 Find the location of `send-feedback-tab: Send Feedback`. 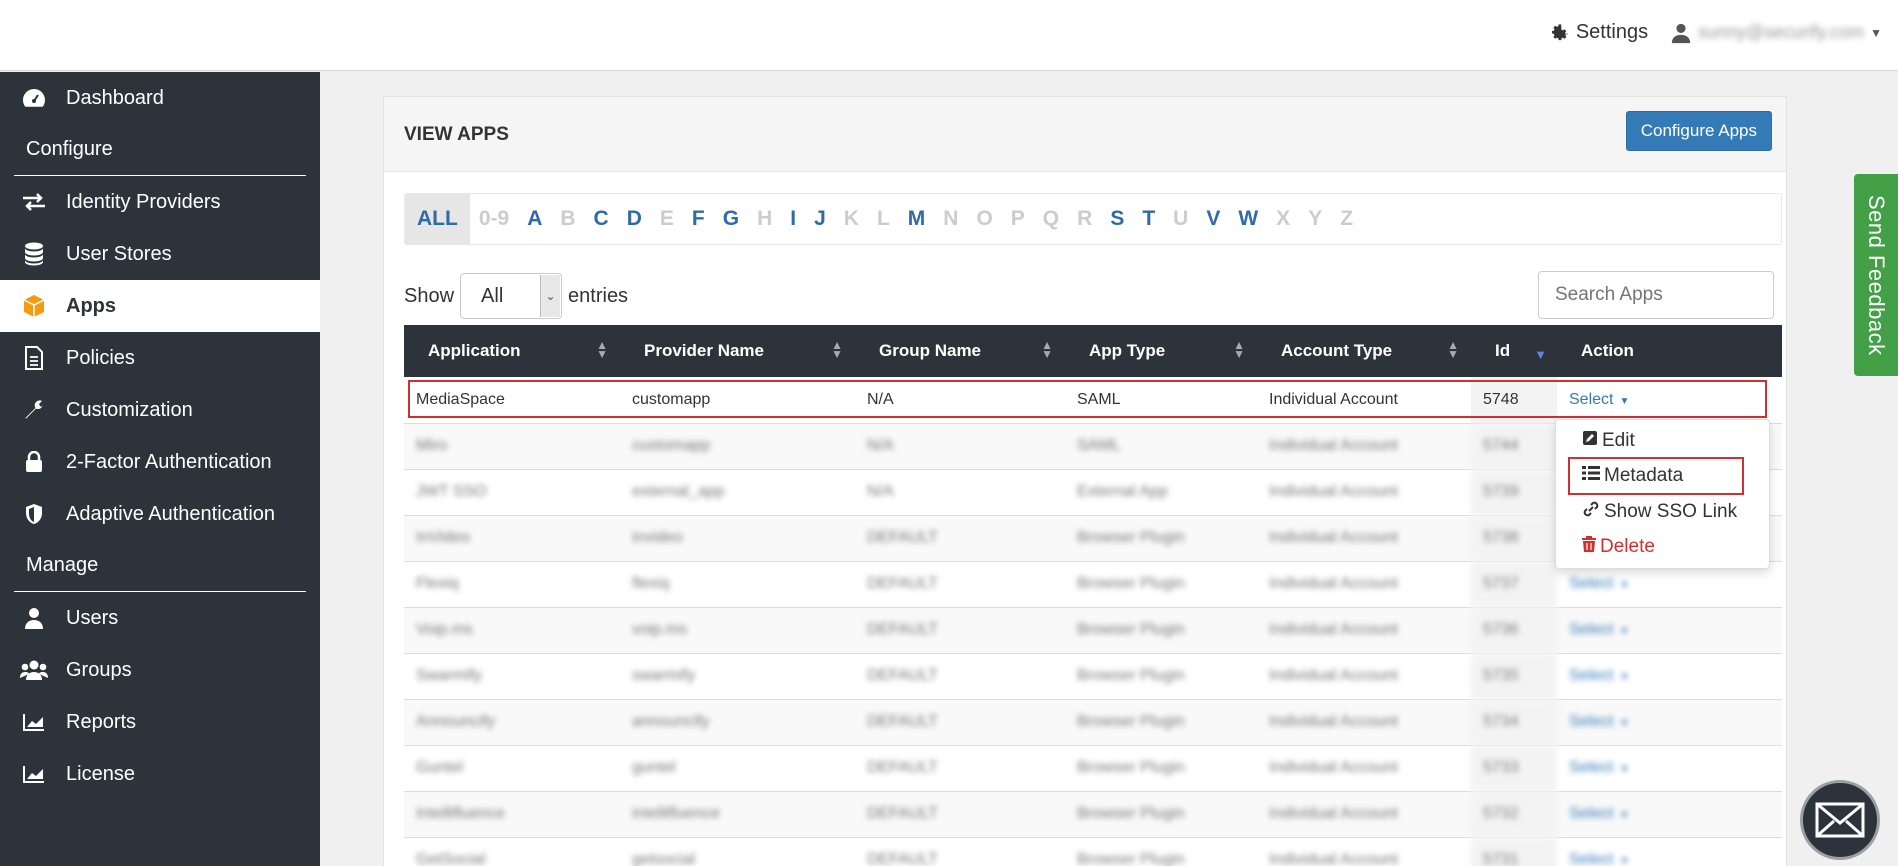

send-feedback-tab: Send Feedback is located at coordinates (1876, 275).